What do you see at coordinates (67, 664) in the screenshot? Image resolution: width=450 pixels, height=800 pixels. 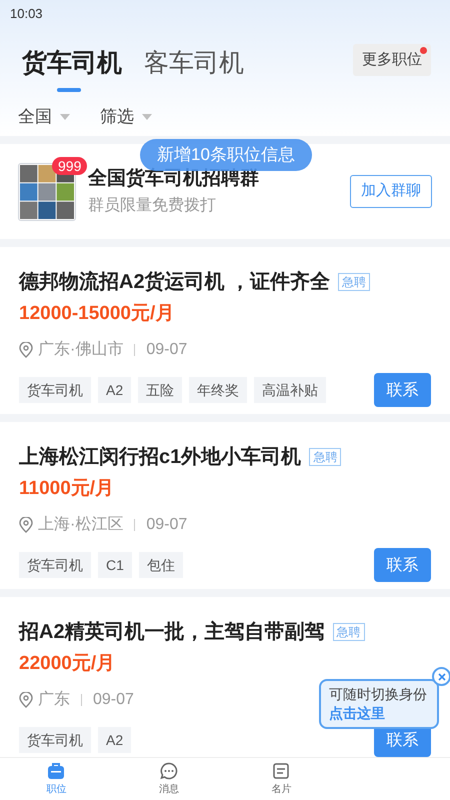 I see `salary: 22000元/月` at bounding box center [67, 664].